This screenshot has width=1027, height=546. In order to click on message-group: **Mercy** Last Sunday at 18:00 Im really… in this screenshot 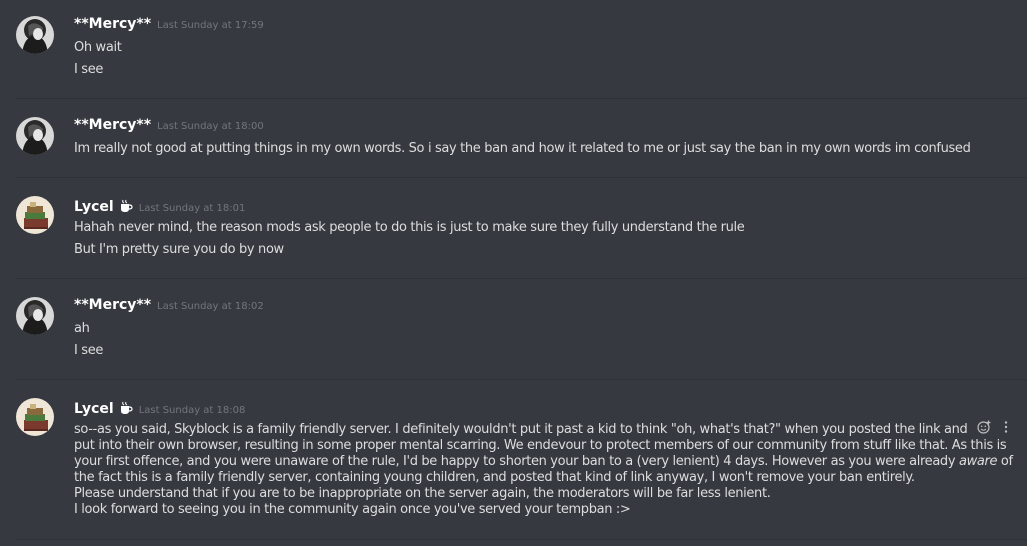, I will do `click(513, 147)`.